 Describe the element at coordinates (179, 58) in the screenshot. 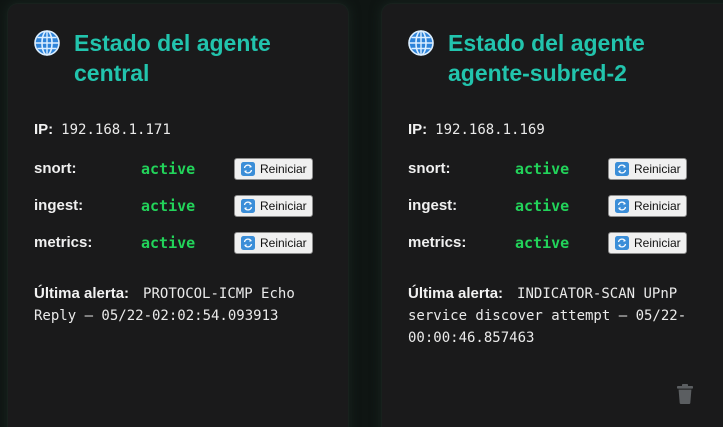

I see `agent-card-title: Estado del agente central` at that location.